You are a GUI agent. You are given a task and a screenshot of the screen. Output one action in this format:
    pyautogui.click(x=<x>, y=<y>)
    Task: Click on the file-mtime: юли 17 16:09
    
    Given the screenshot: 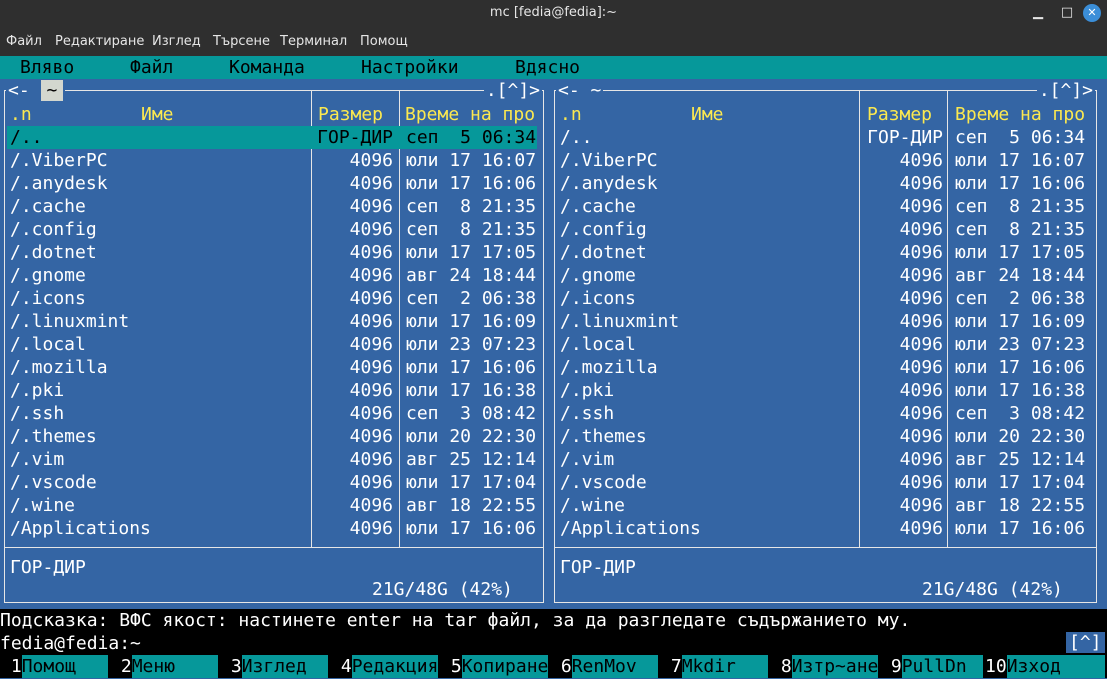 What is the action you would take?
    pyautogui.click(x=471, y=321)
    